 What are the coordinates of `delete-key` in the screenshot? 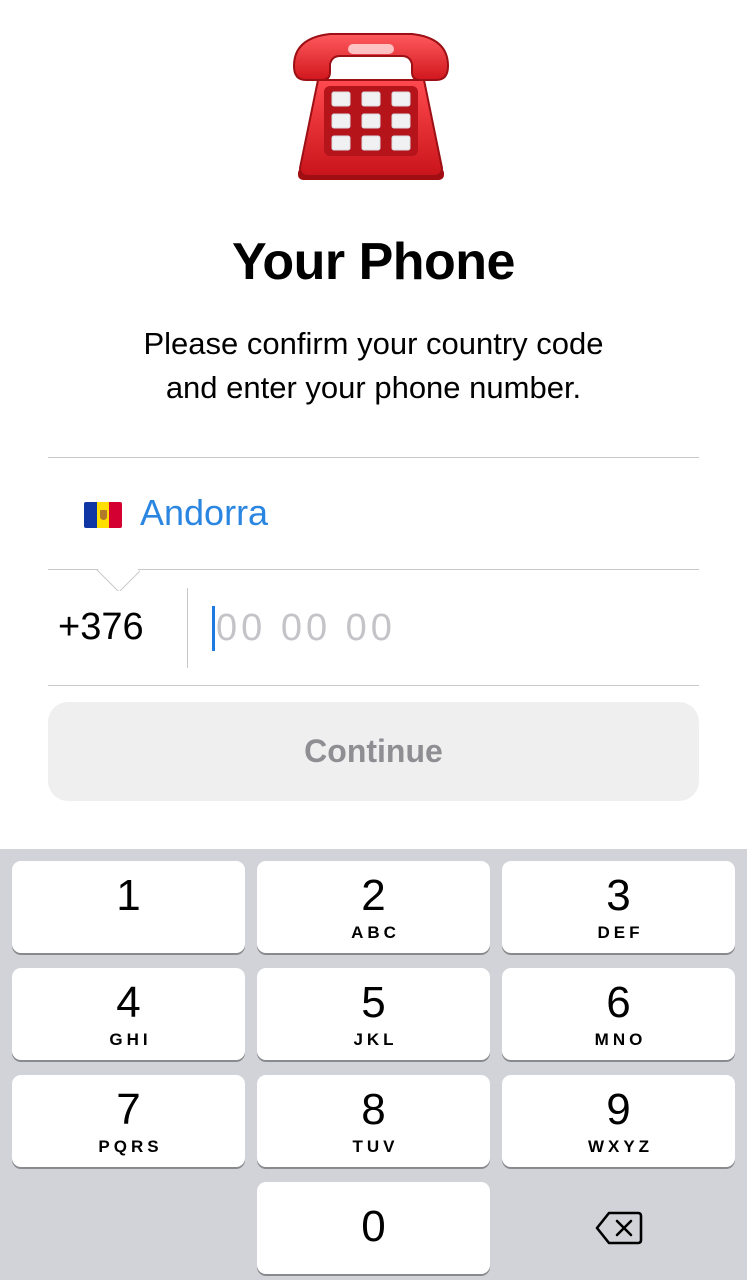 It's located at (618, 1228).